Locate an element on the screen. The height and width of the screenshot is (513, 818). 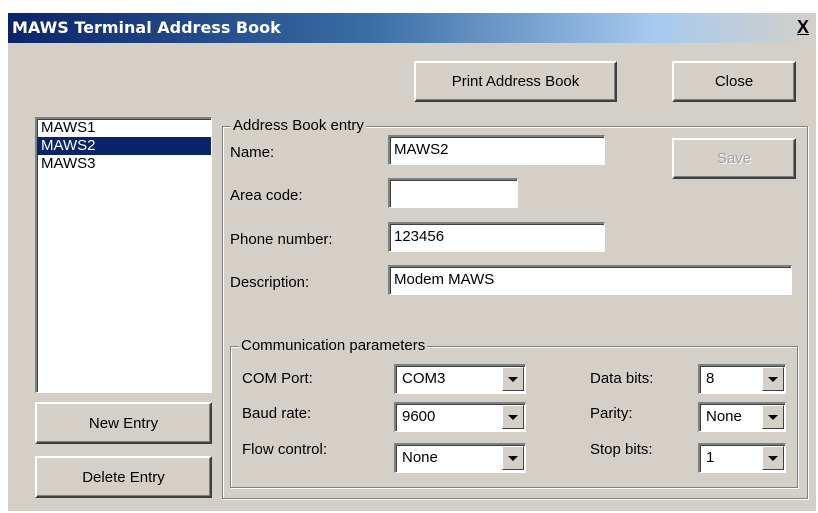
close-window-icon: X is located at coordinates (803, 27).